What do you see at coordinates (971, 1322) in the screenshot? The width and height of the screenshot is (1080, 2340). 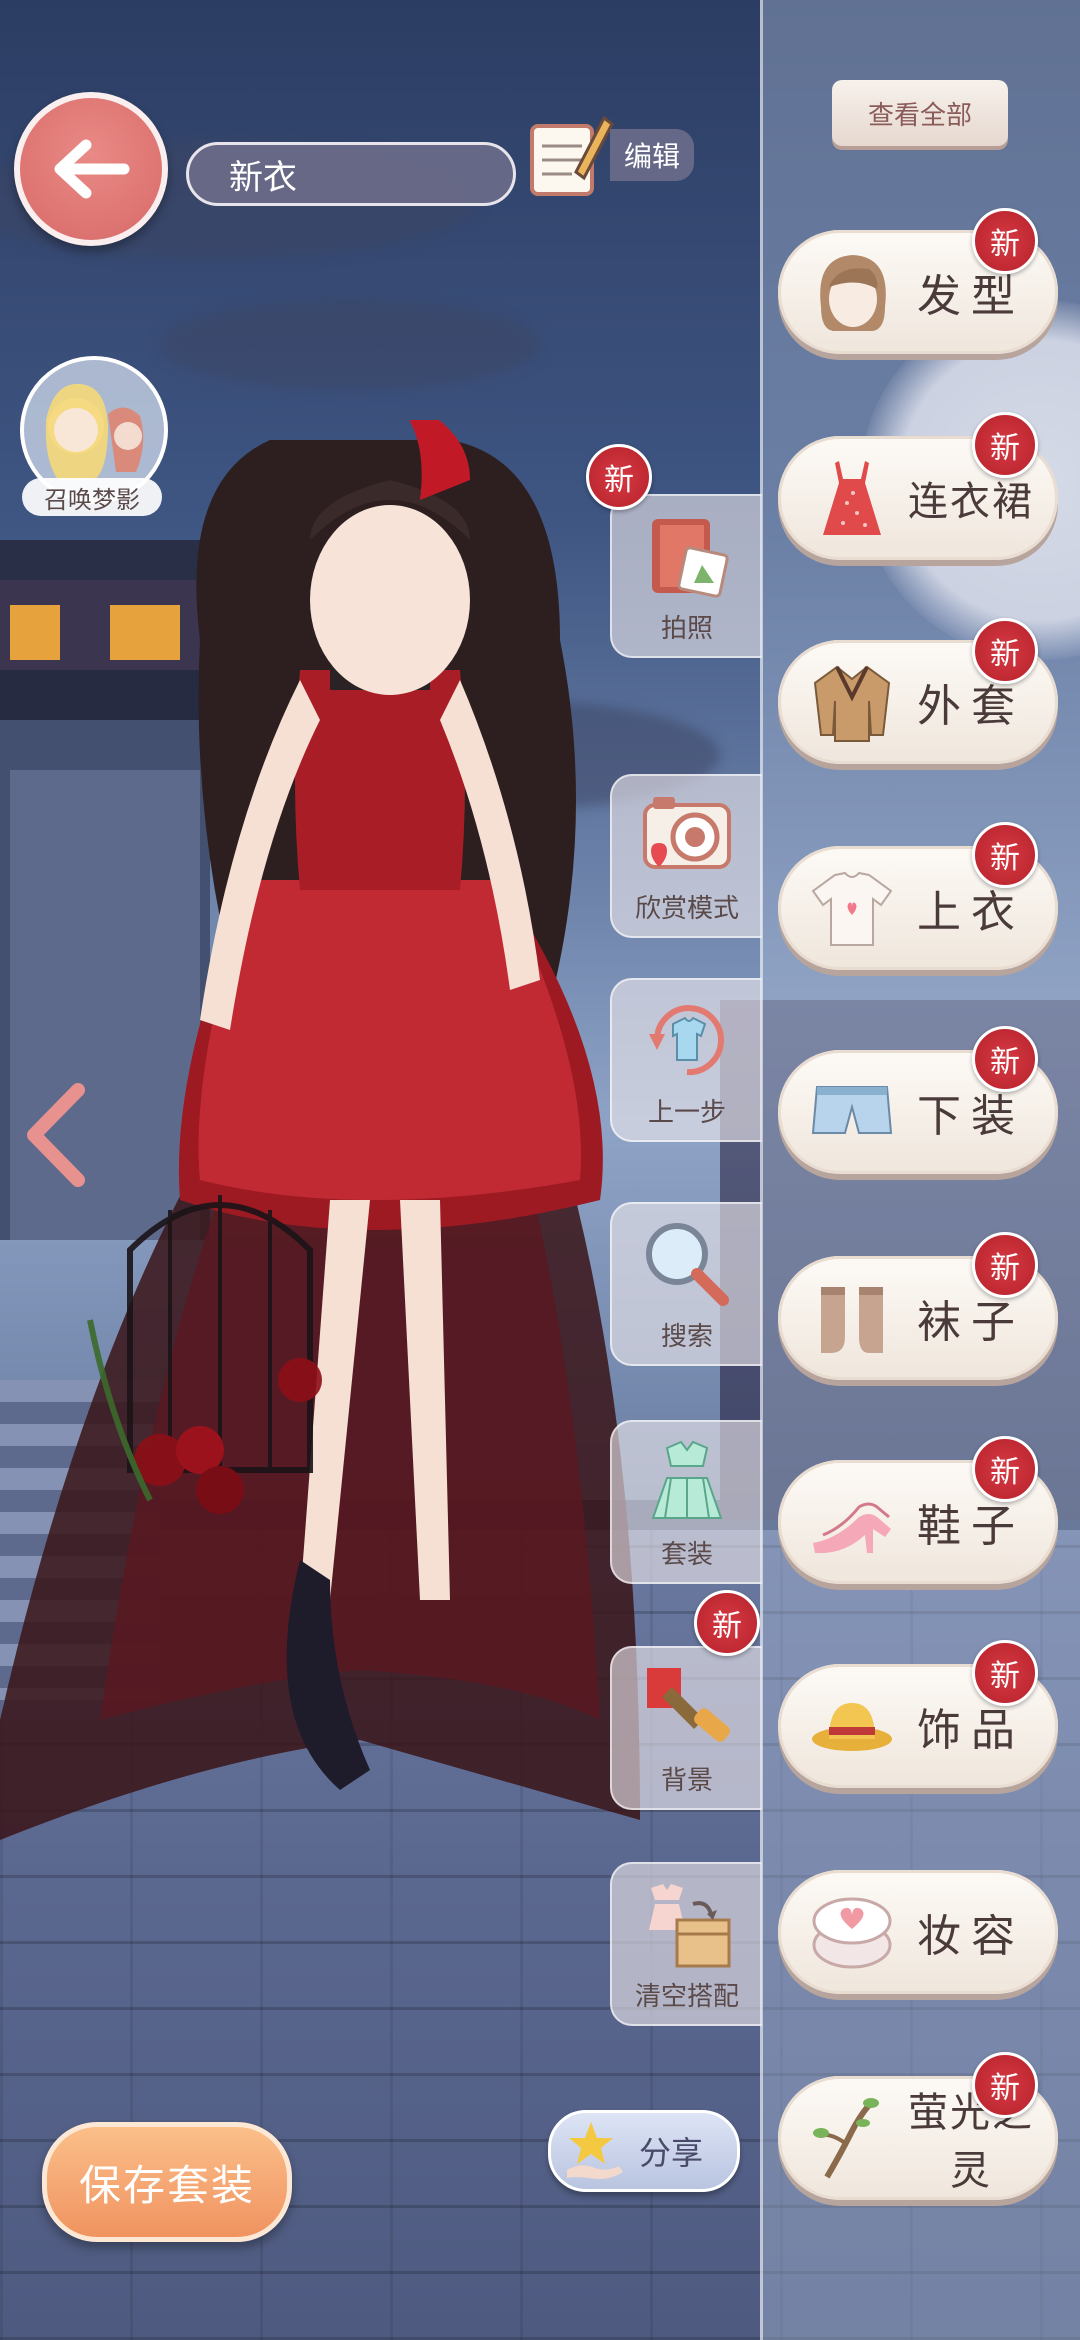 I see `socks-label: 袜子` at bounding box center [971, 1322].